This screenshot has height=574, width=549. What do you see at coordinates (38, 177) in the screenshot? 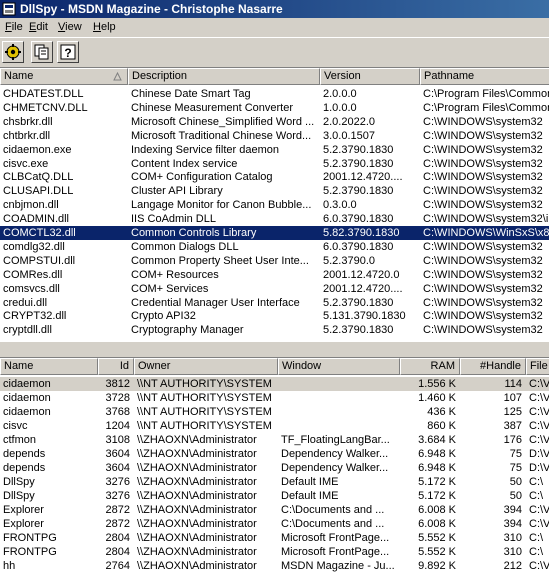
I see `module-name: CLBCatQ.DLL` at bounding box center [38, 177].